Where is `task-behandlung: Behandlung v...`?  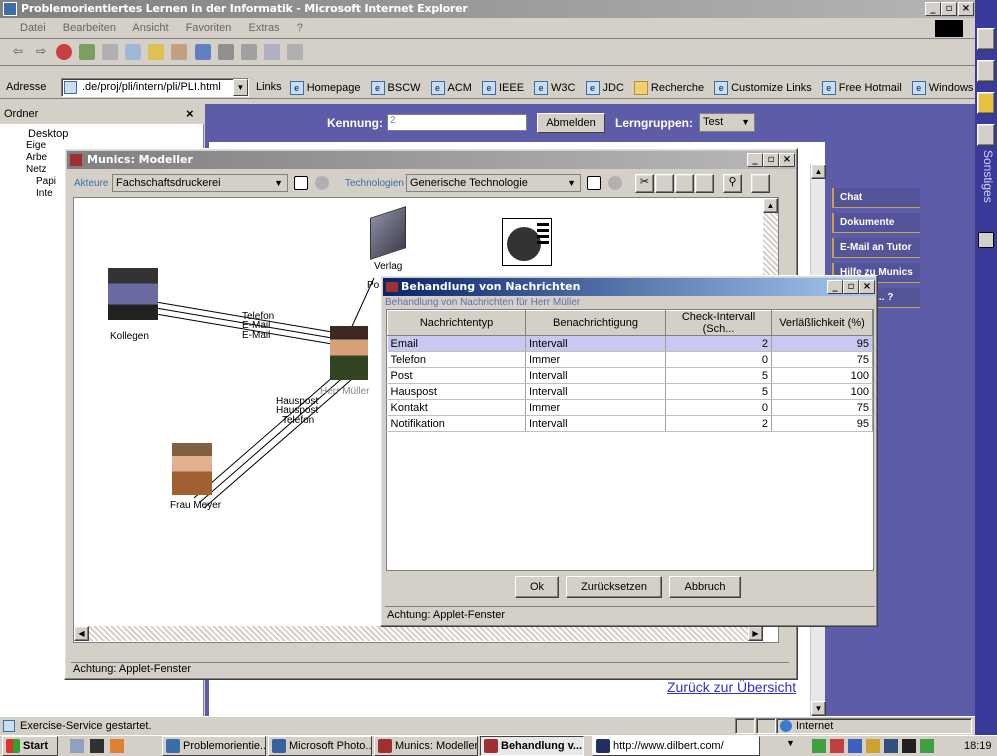 task-behandlung: Behandlung v... is located at coordinates (532, 746).